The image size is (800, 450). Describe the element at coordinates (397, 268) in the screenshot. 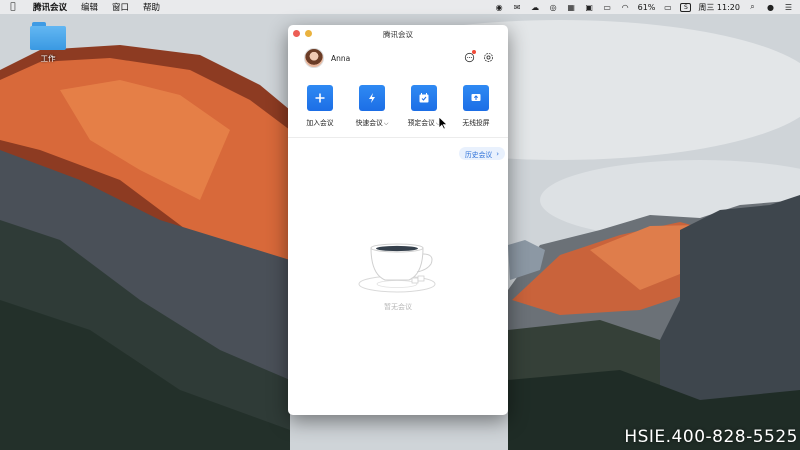

I see `coffee-cup-icon` at that location.